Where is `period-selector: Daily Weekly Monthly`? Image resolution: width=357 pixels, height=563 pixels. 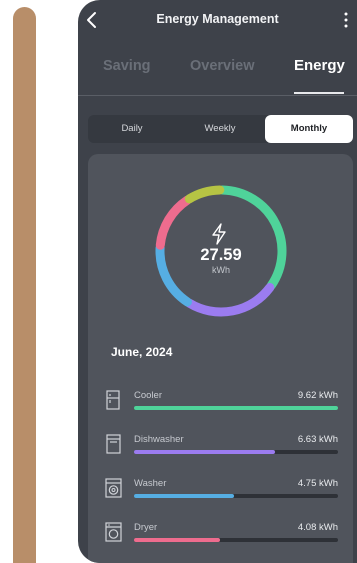
period-selector: Daily Weekly Monthly is located at coordinates (220, 129).